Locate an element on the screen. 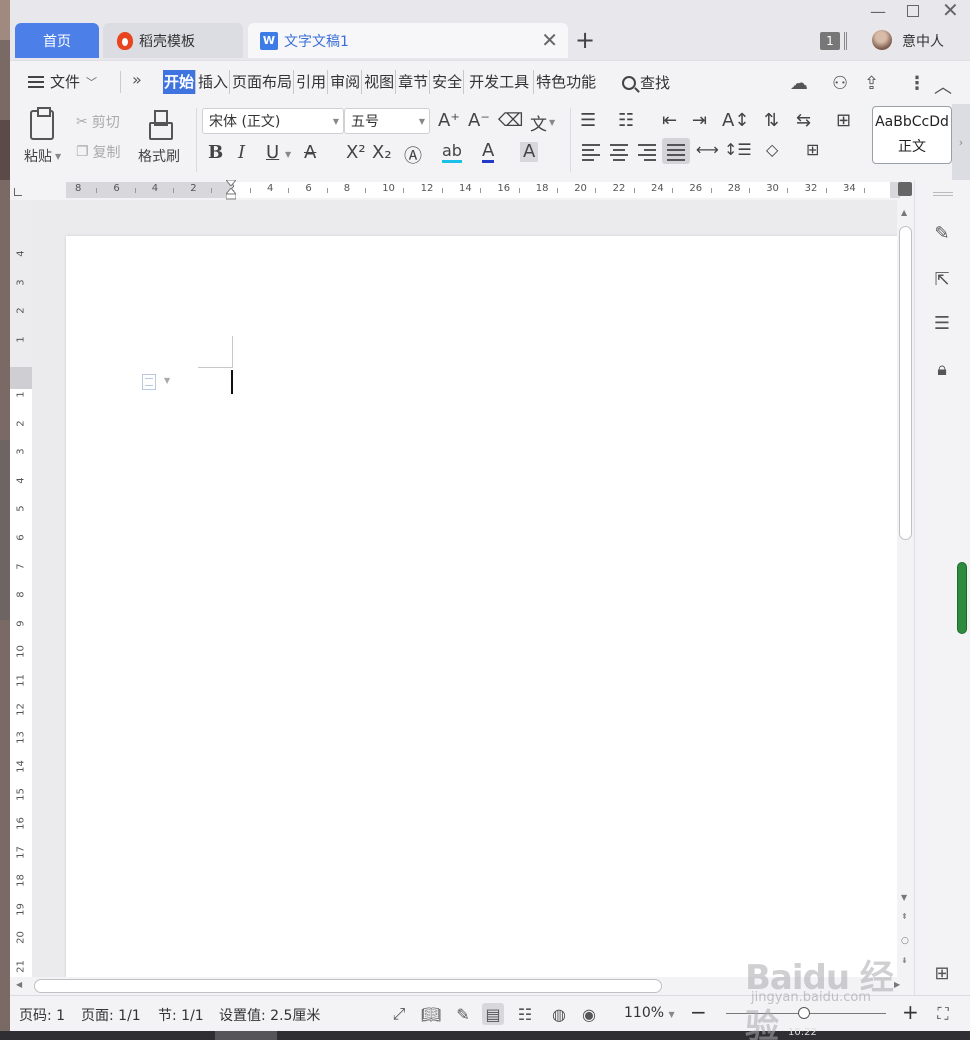 This screenshot has width=970, height=1040. scroll-left-icon: ◀ is located at coordinates (19, 984).